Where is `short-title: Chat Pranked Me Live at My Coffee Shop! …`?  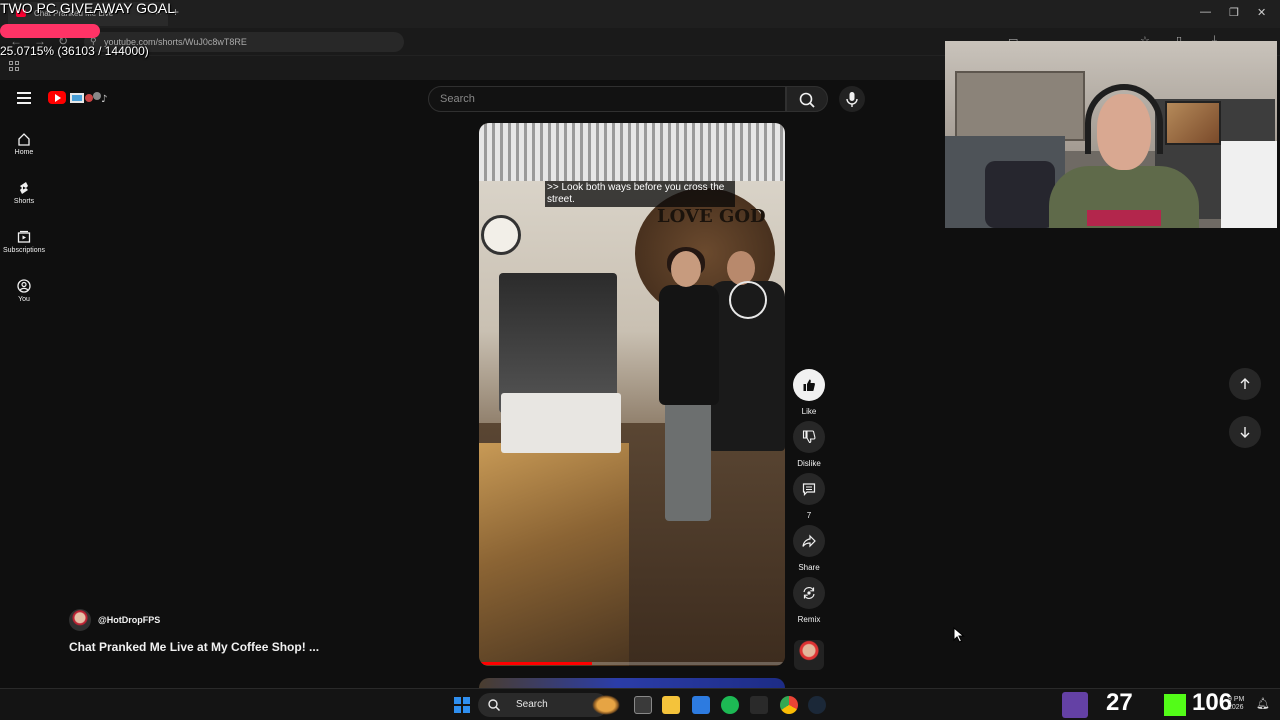 short-title: Chat Pranked Me Live at My Coffee Shop! … is located at coordinates (194, 647).